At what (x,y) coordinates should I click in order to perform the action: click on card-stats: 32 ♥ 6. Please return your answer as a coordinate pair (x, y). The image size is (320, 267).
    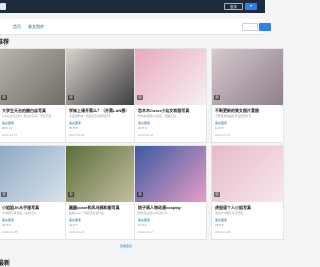
    Looking at the image, I should click on (6, 225).